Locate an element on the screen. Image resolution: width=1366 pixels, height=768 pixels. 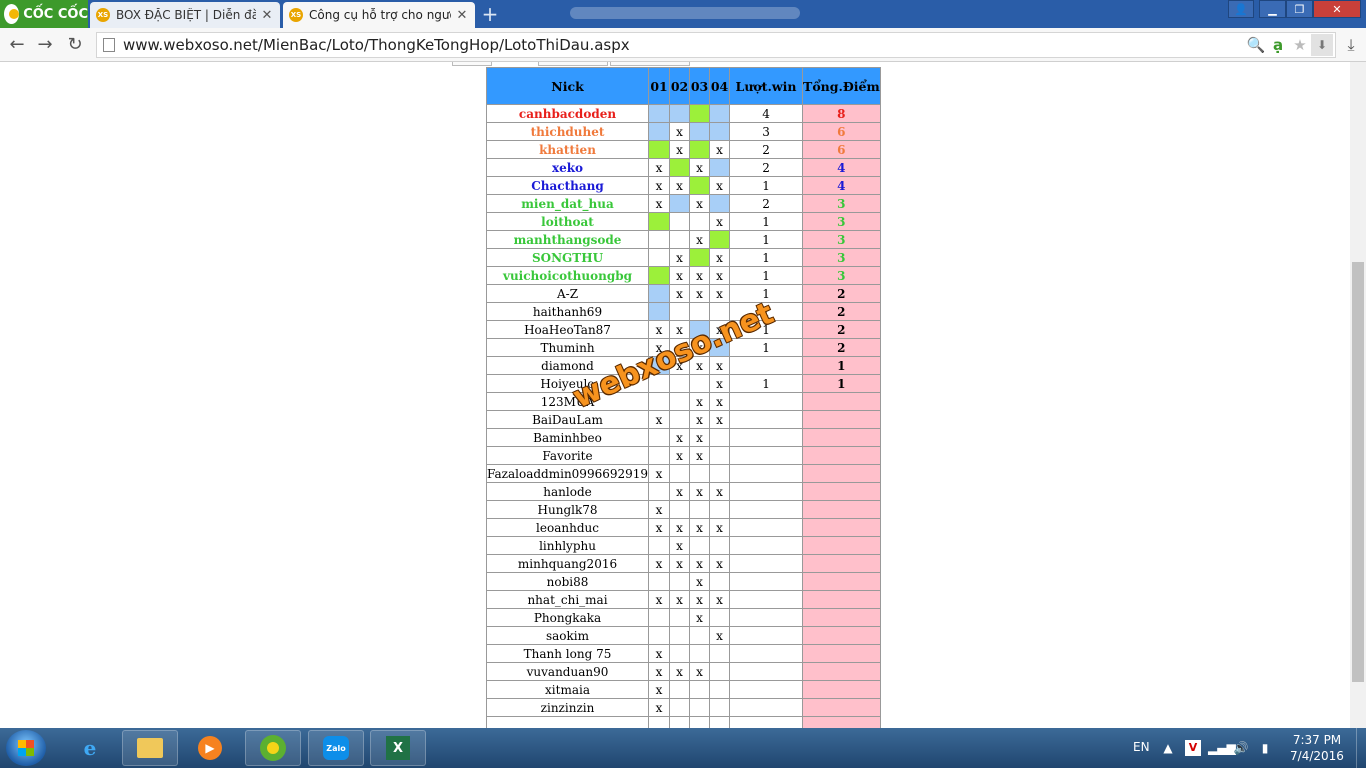
vertical-scrollbar is located at coordinates (1358, 395).